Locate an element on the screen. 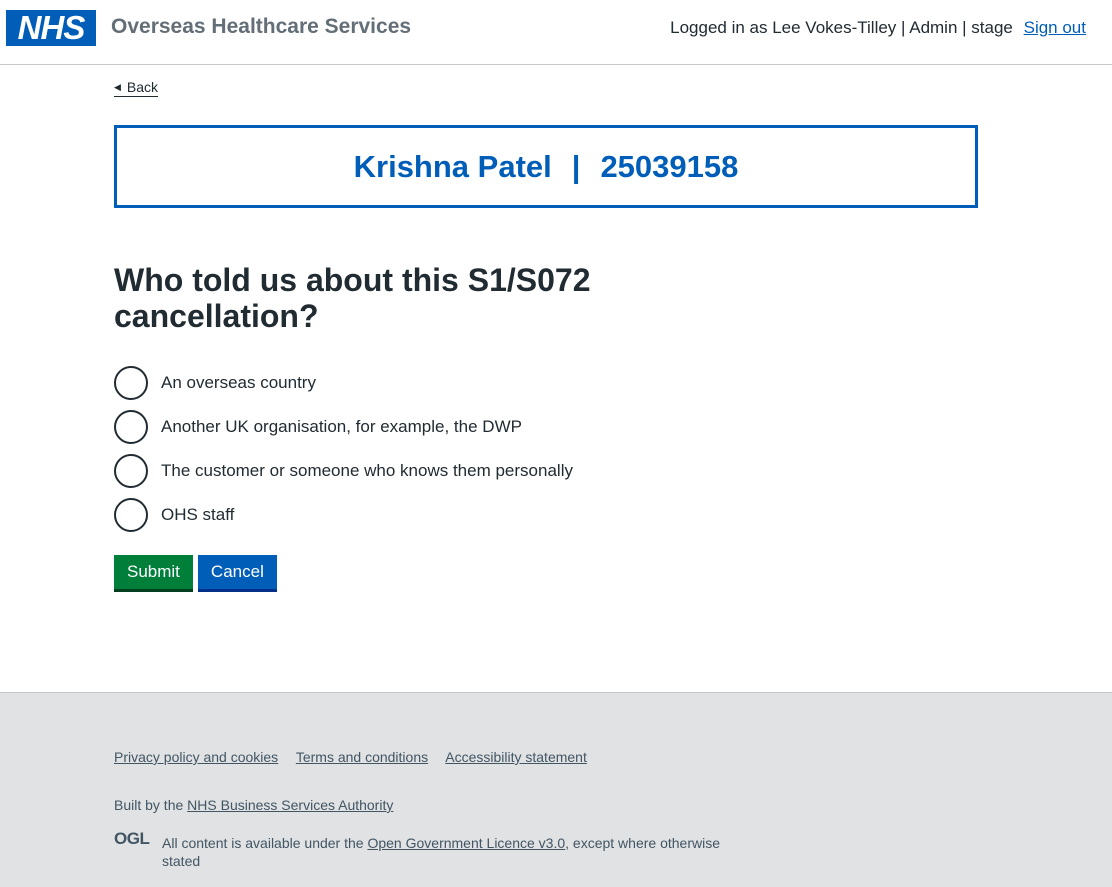  cancel-button: Cancel is located at coordinates (237, 572).